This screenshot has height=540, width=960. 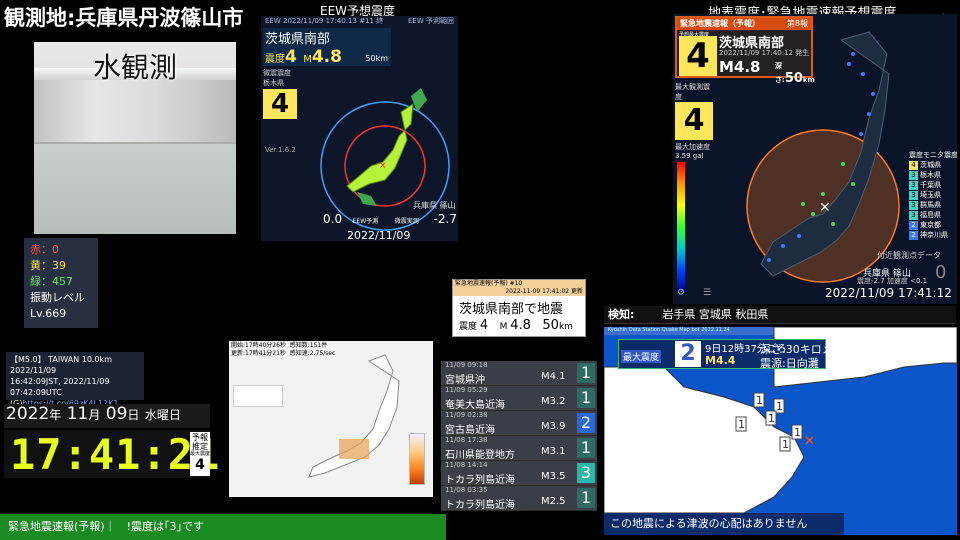 What do you see at coordinates (913, 165) in the screenshot?
I see `legend-swatch: 4` at bounding box center [913, 165].